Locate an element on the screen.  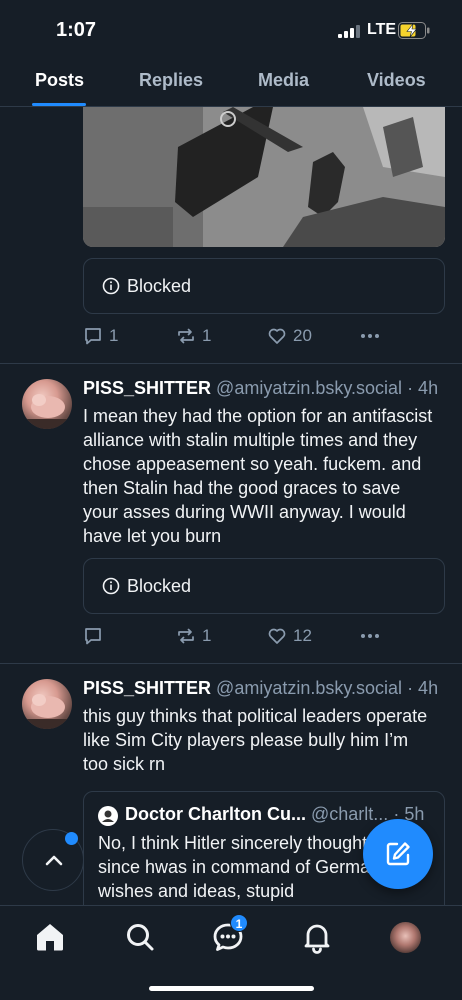
active-tab-indicator is located at coordinates (59, 104).